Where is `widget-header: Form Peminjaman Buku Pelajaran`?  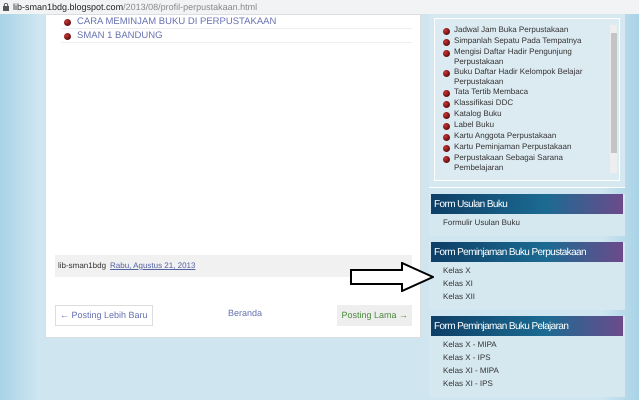 widget-header: Form Peminjaman Buku Pelajaran is located at coordinates (527, 326).